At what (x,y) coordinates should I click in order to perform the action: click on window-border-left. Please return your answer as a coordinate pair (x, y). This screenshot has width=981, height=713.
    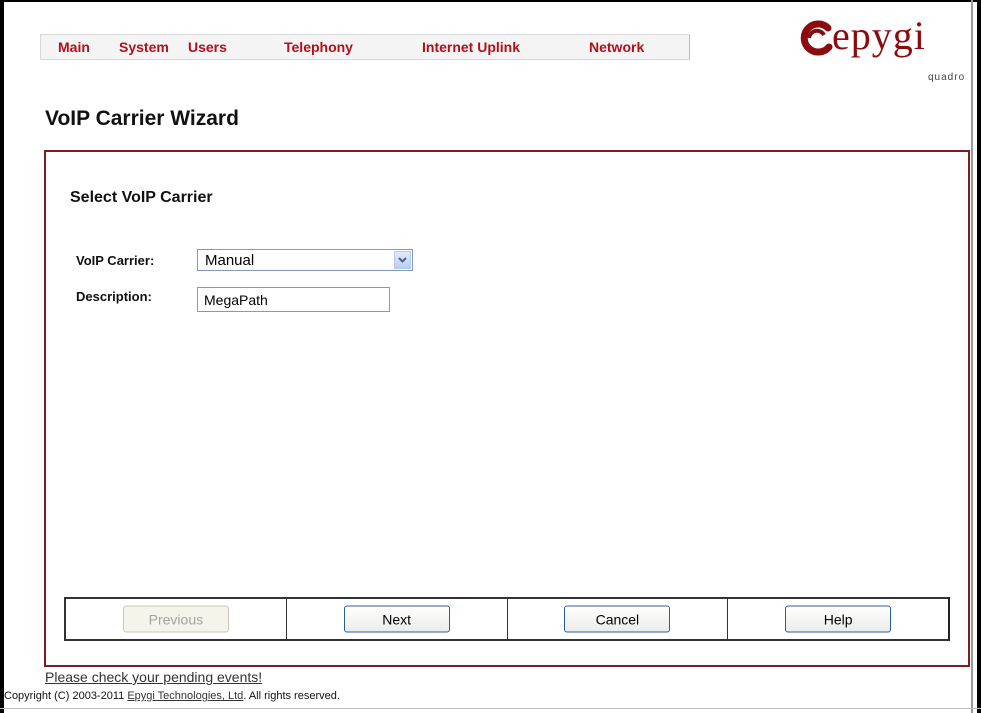
    Looking at the image, I should click on (2, 356).